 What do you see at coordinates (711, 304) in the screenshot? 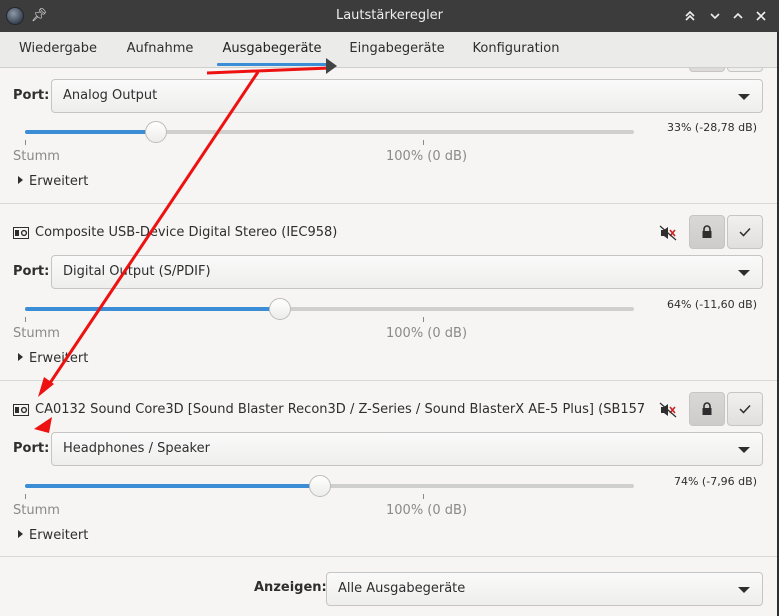
I see `volume-readout: 64% (-11,60 dB)` at bounding box center [711, 304].